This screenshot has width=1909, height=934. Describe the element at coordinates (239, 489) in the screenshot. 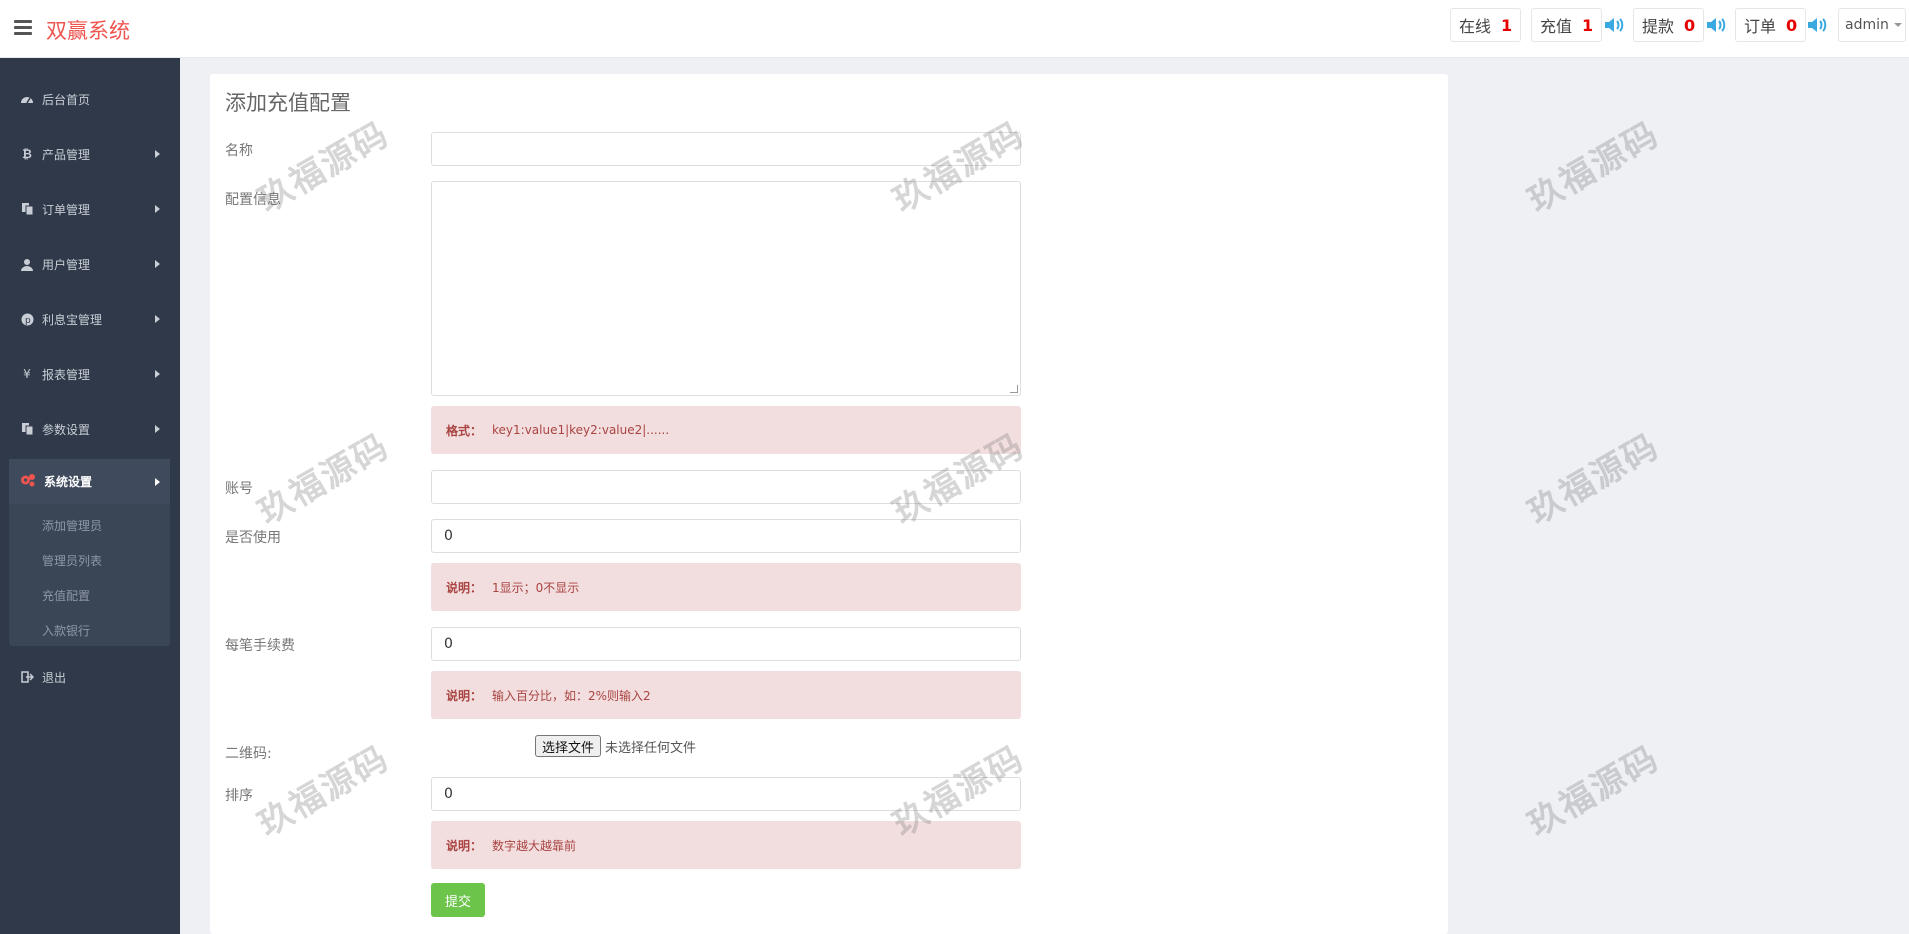

I see `account-label: 账号` at that location.